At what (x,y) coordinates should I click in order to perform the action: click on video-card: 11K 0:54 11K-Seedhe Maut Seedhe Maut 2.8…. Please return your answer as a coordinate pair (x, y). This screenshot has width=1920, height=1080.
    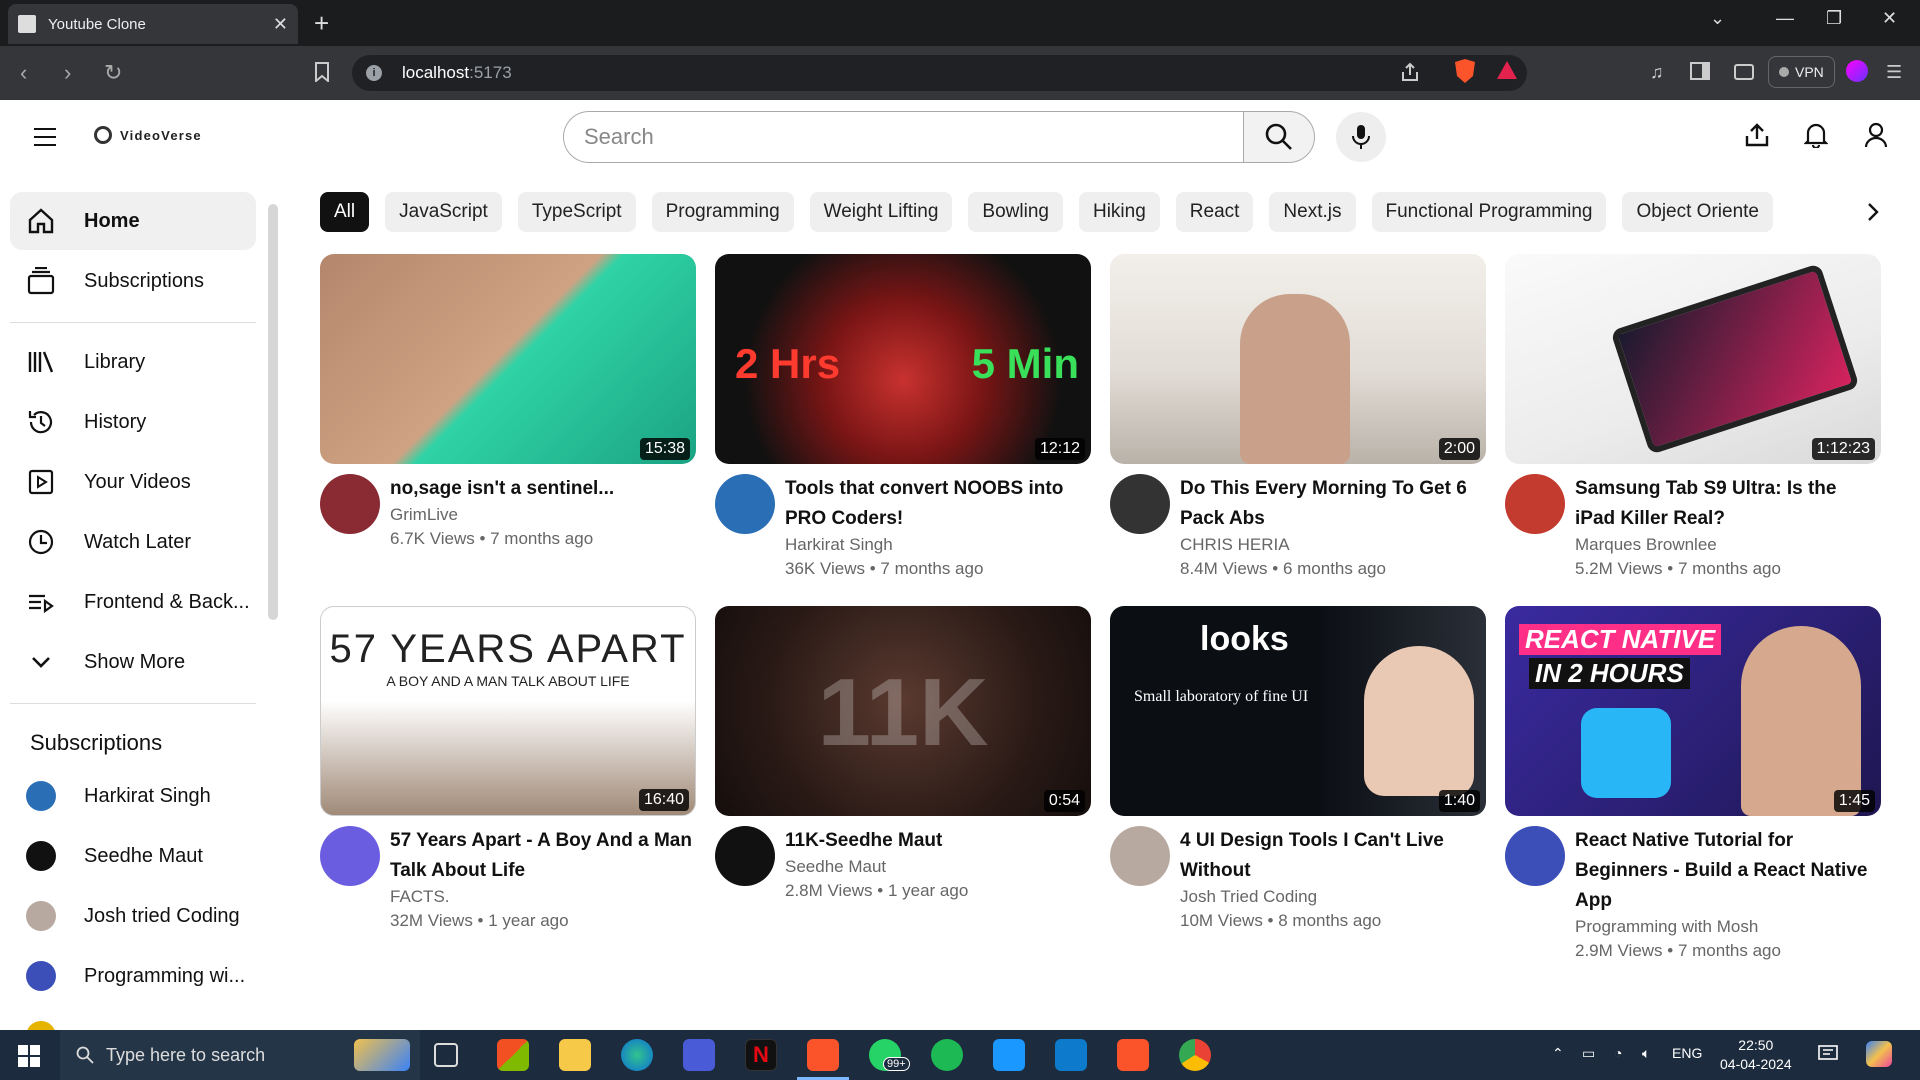
    Looking at the image, I should click on (903, 755).